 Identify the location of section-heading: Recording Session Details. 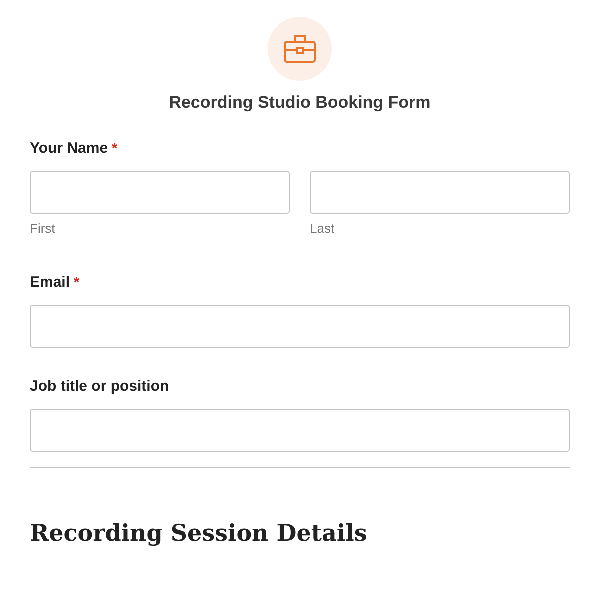
(199, 533).